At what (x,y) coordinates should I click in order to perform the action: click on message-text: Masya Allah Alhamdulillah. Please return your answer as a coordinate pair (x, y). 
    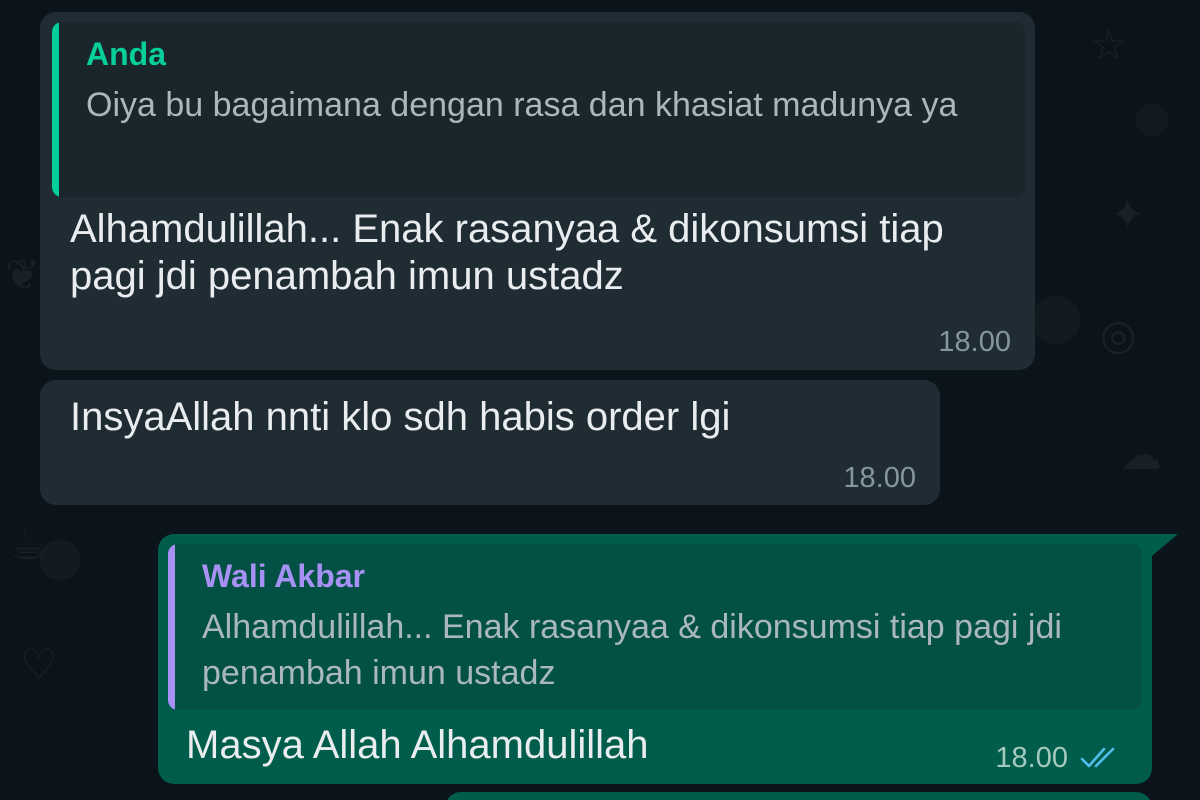
    Looking at the image, I should click on (417, 745).